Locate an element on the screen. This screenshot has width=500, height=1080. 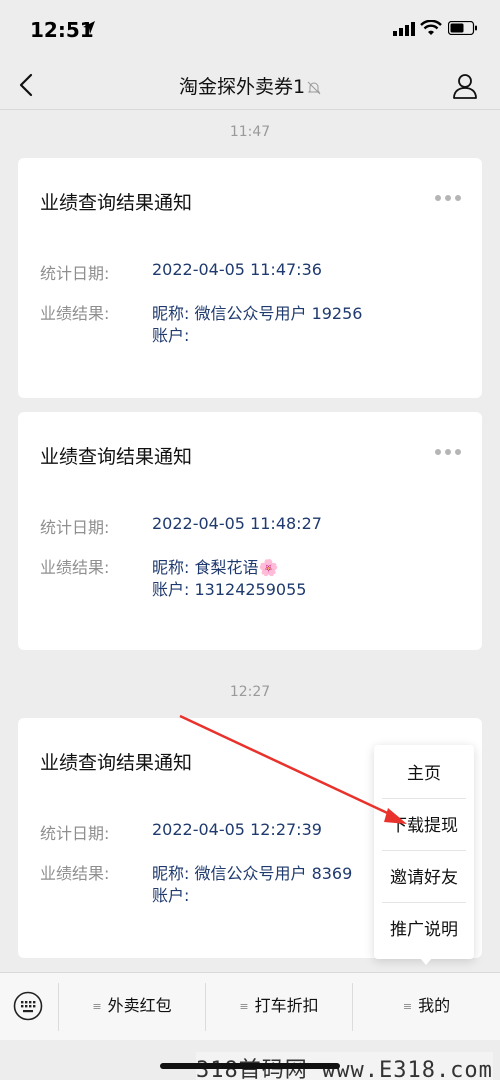
nickname-line: 昵称: 食梨花语🌸 is located at coordinates (215, 566).